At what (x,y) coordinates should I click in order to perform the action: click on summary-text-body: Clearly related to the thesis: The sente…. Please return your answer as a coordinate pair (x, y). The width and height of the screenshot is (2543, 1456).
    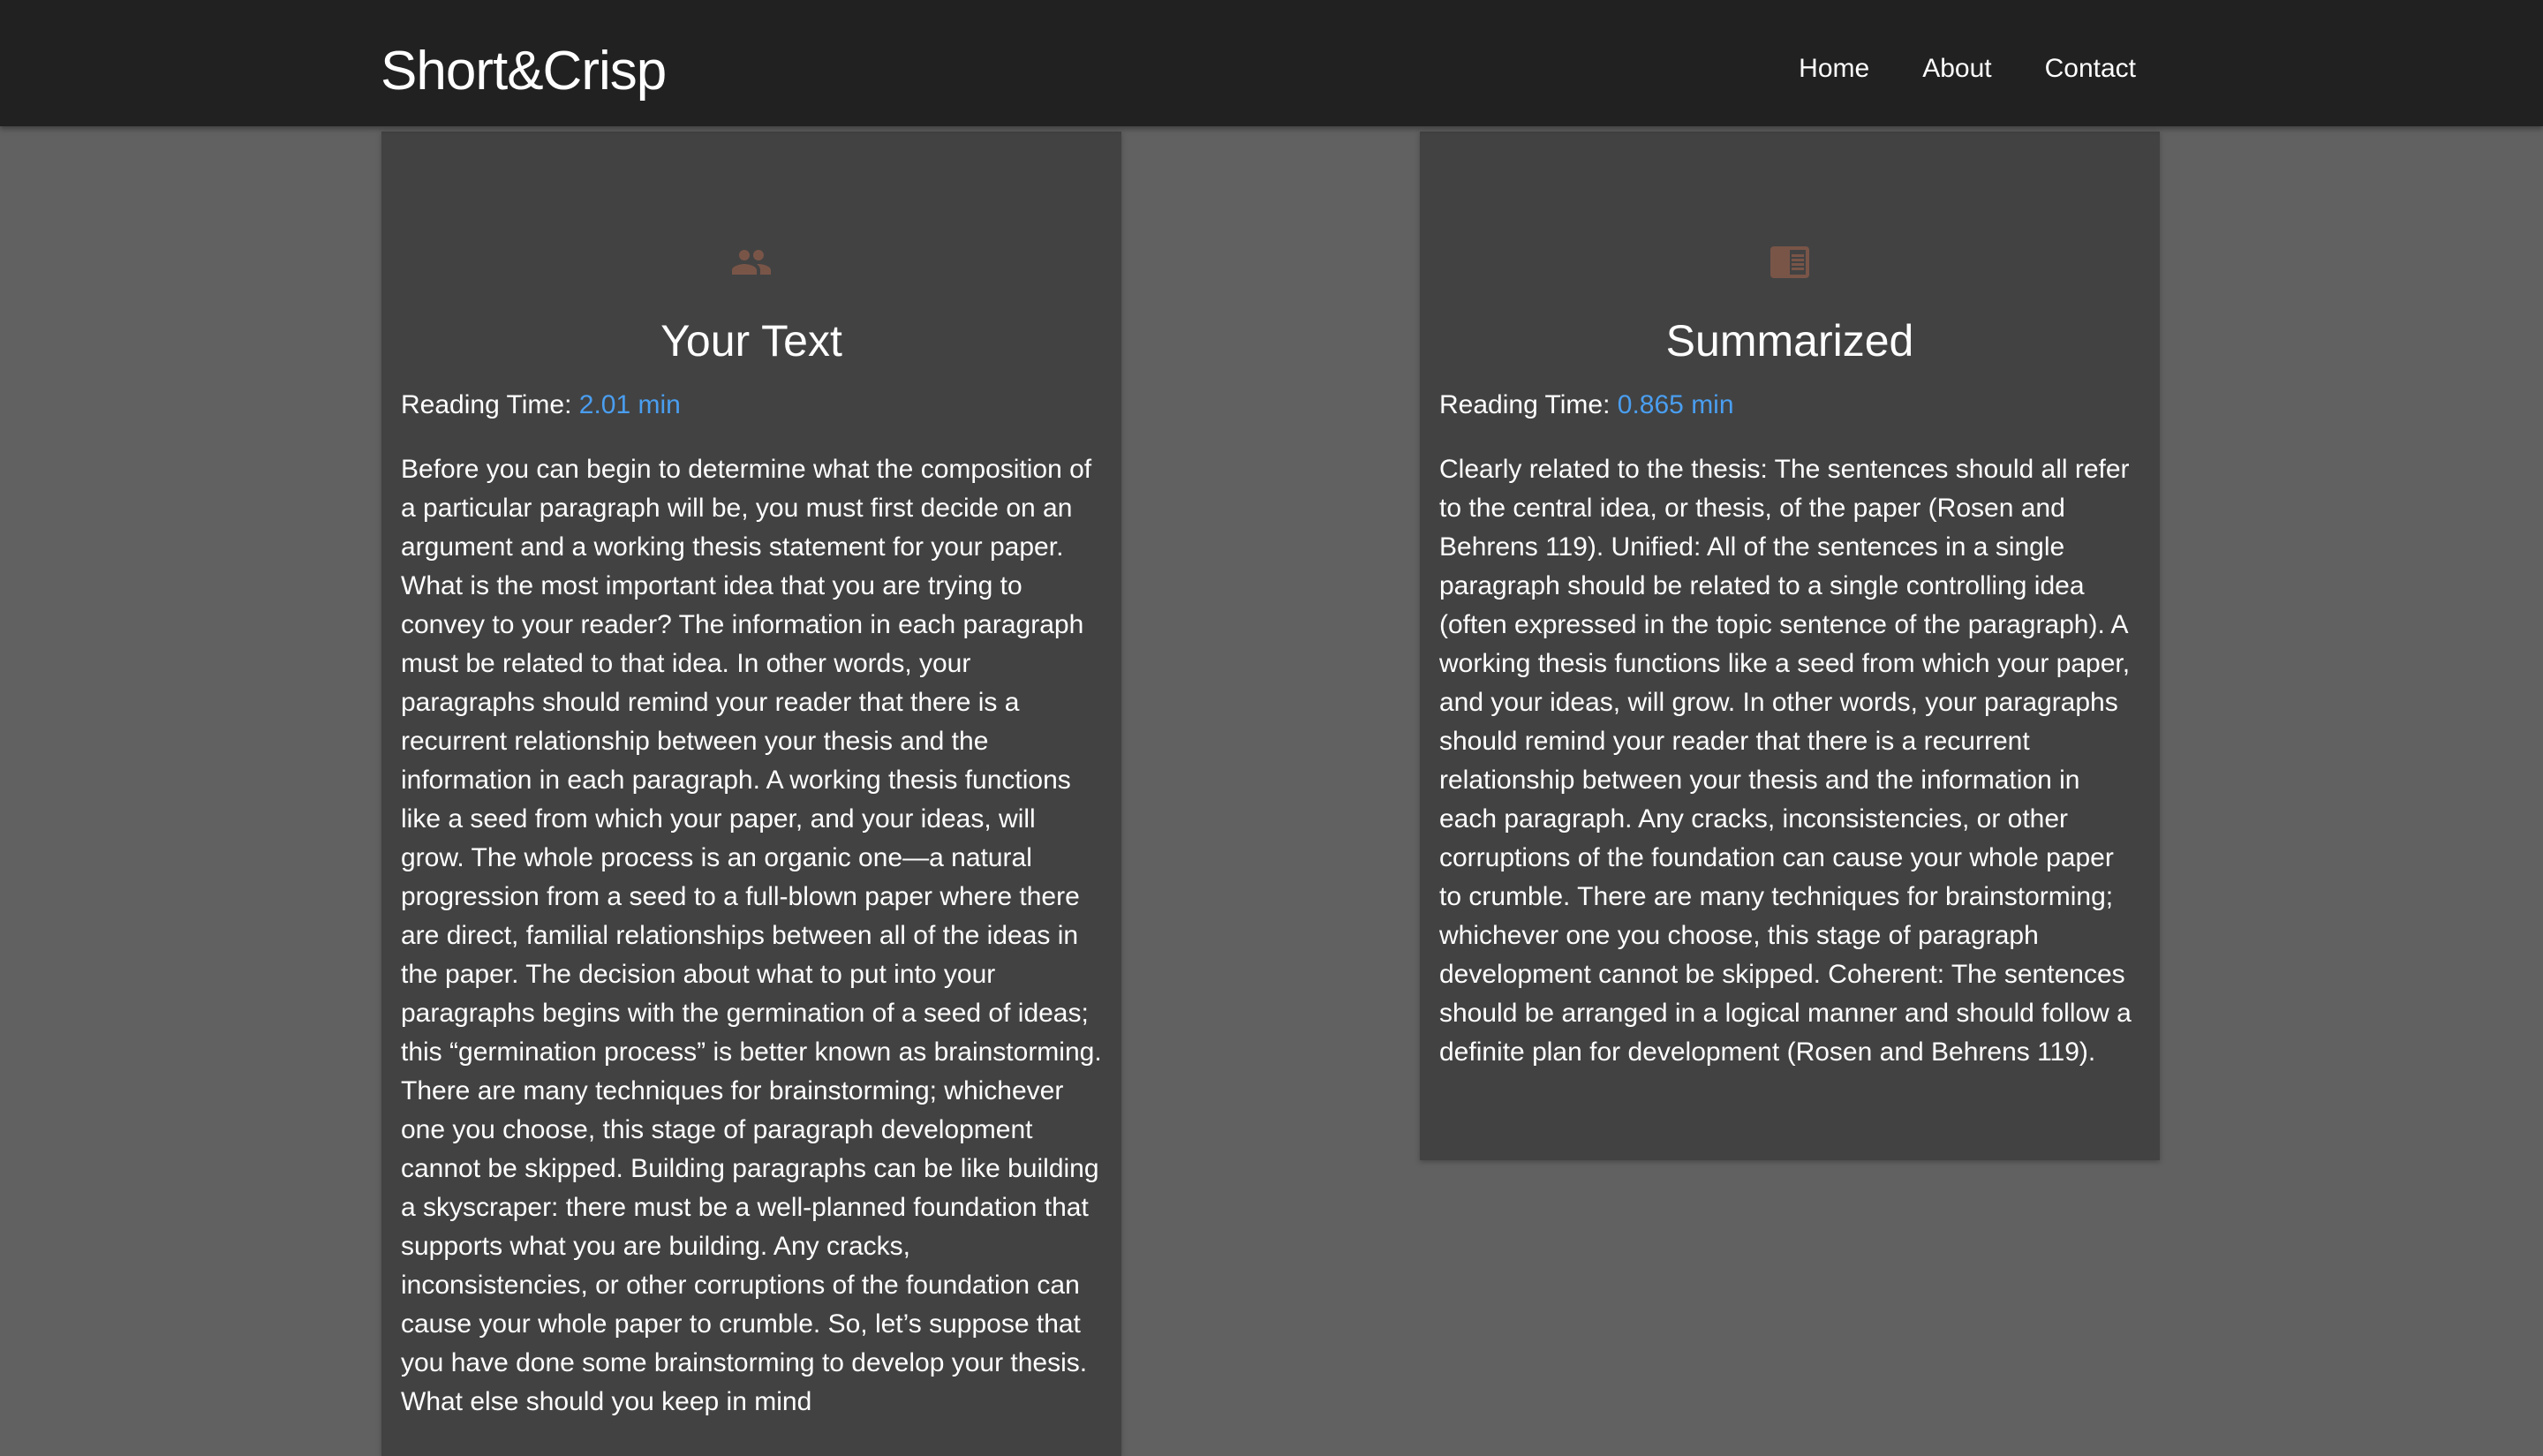
    Looking at the image, I should click on (1786, 761).